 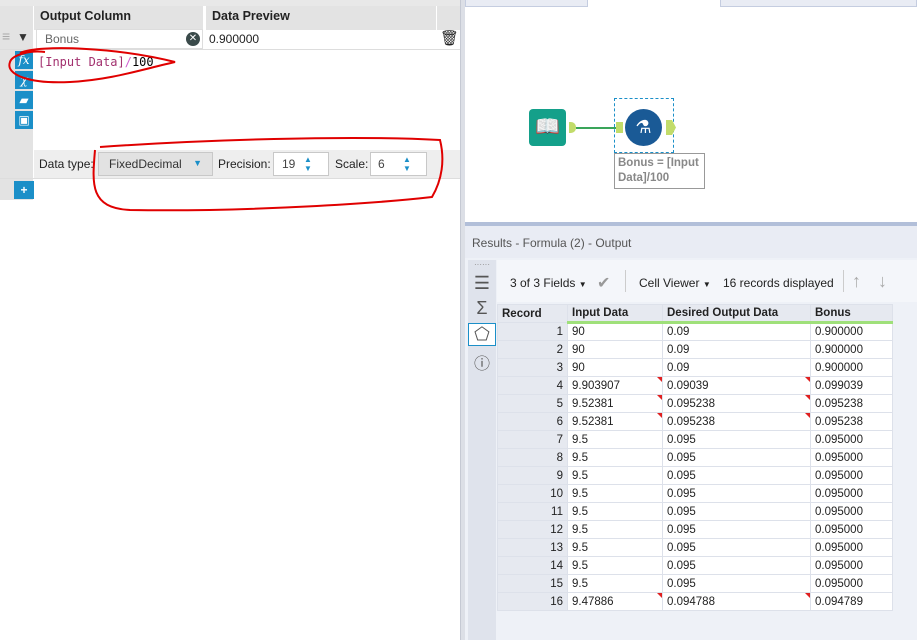 What do you see at coordinates (736, 601) in the screenshot?
I see `table-cell: 0.094788` at bounding box center [736, 601].